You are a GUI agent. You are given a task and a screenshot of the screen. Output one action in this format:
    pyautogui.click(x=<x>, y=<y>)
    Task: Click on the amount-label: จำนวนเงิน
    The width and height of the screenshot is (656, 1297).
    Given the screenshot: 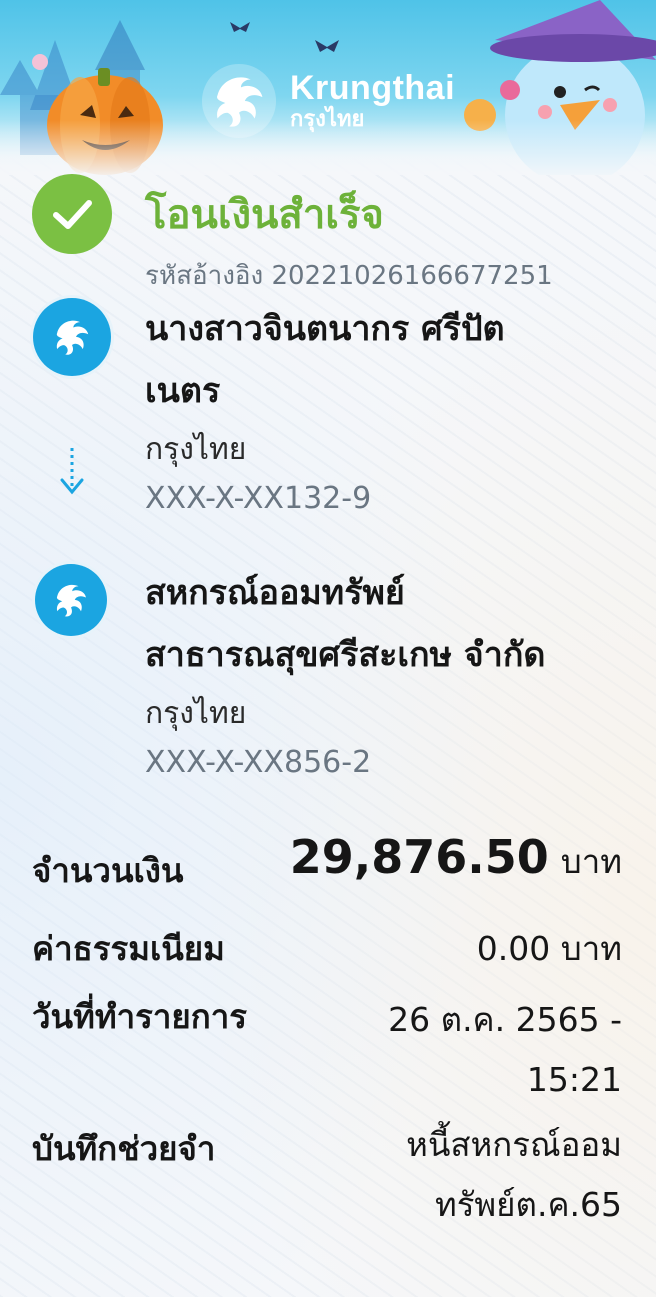 What is the action you would take?
    pyautogui.click(x=108, y=870)
    